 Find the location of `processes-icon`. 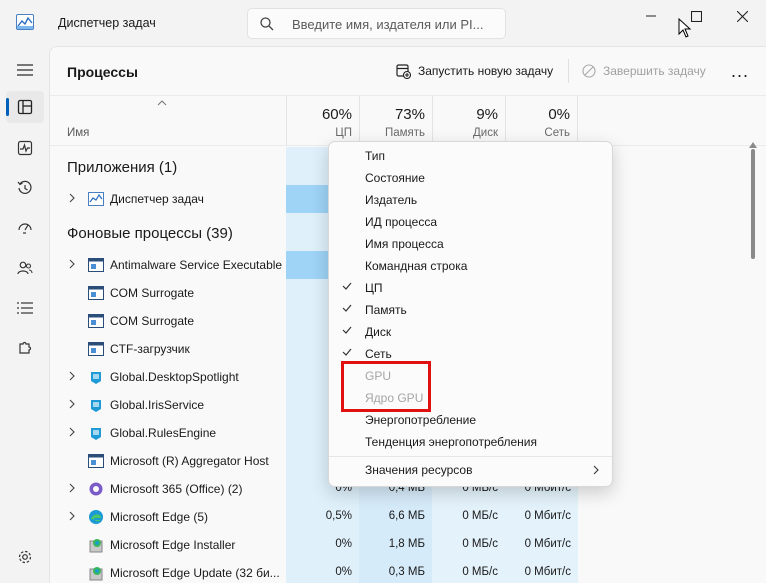

processes-icon is located at coordinates (25, 107).